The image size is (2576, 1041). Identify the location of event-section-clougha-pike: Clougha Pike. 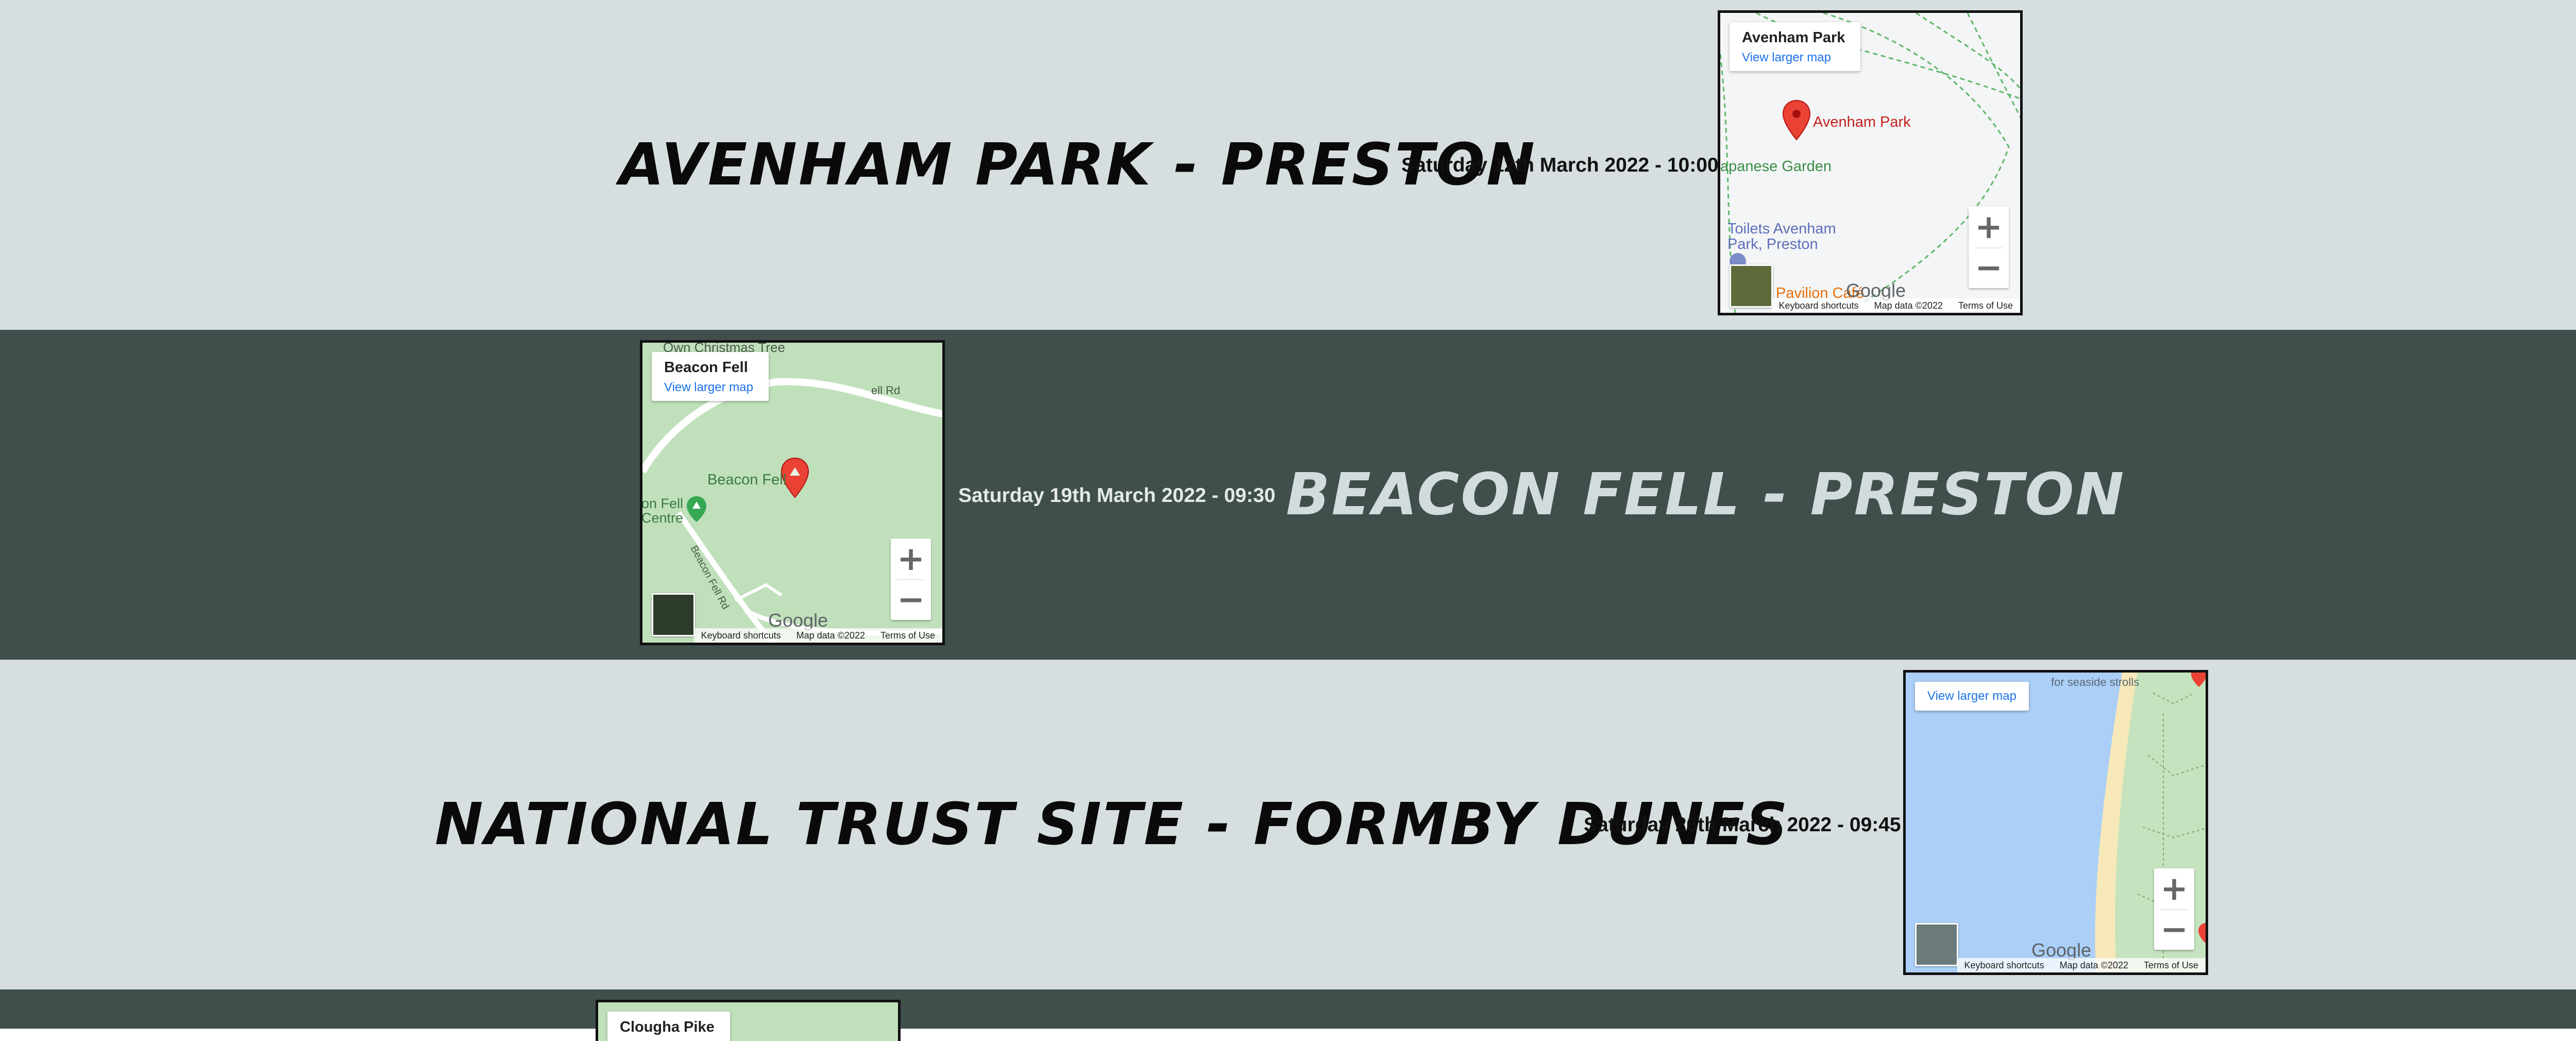
(1288, 1009).